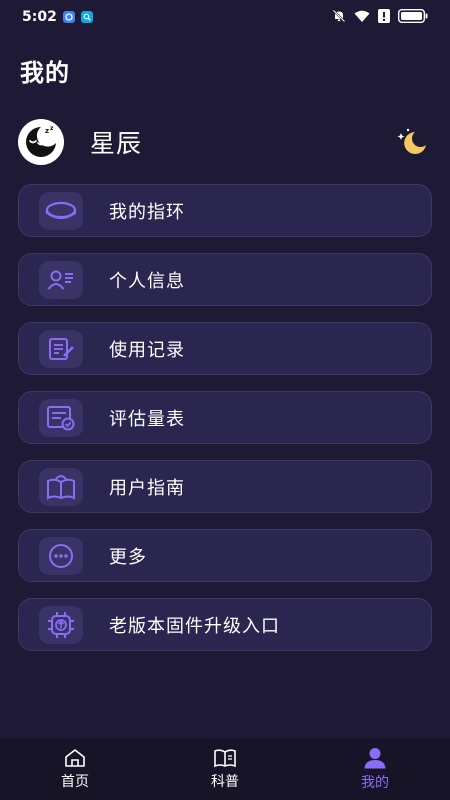 Image resolution: width=450 pixels, height=800 pixels. What do you see at coordinates (61, 624) in the screenshot?
I see `firmware-chip-icon` at bounding box center [61, 624].